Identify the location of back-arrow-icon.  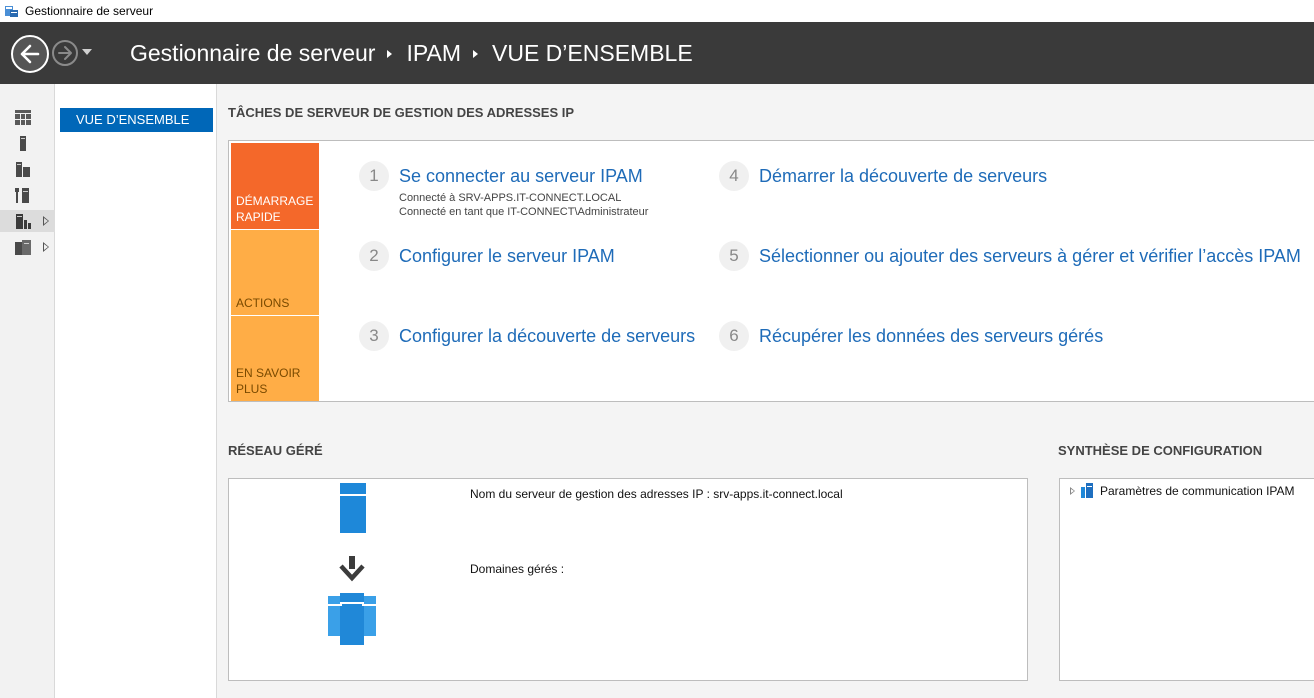
(30, 54).